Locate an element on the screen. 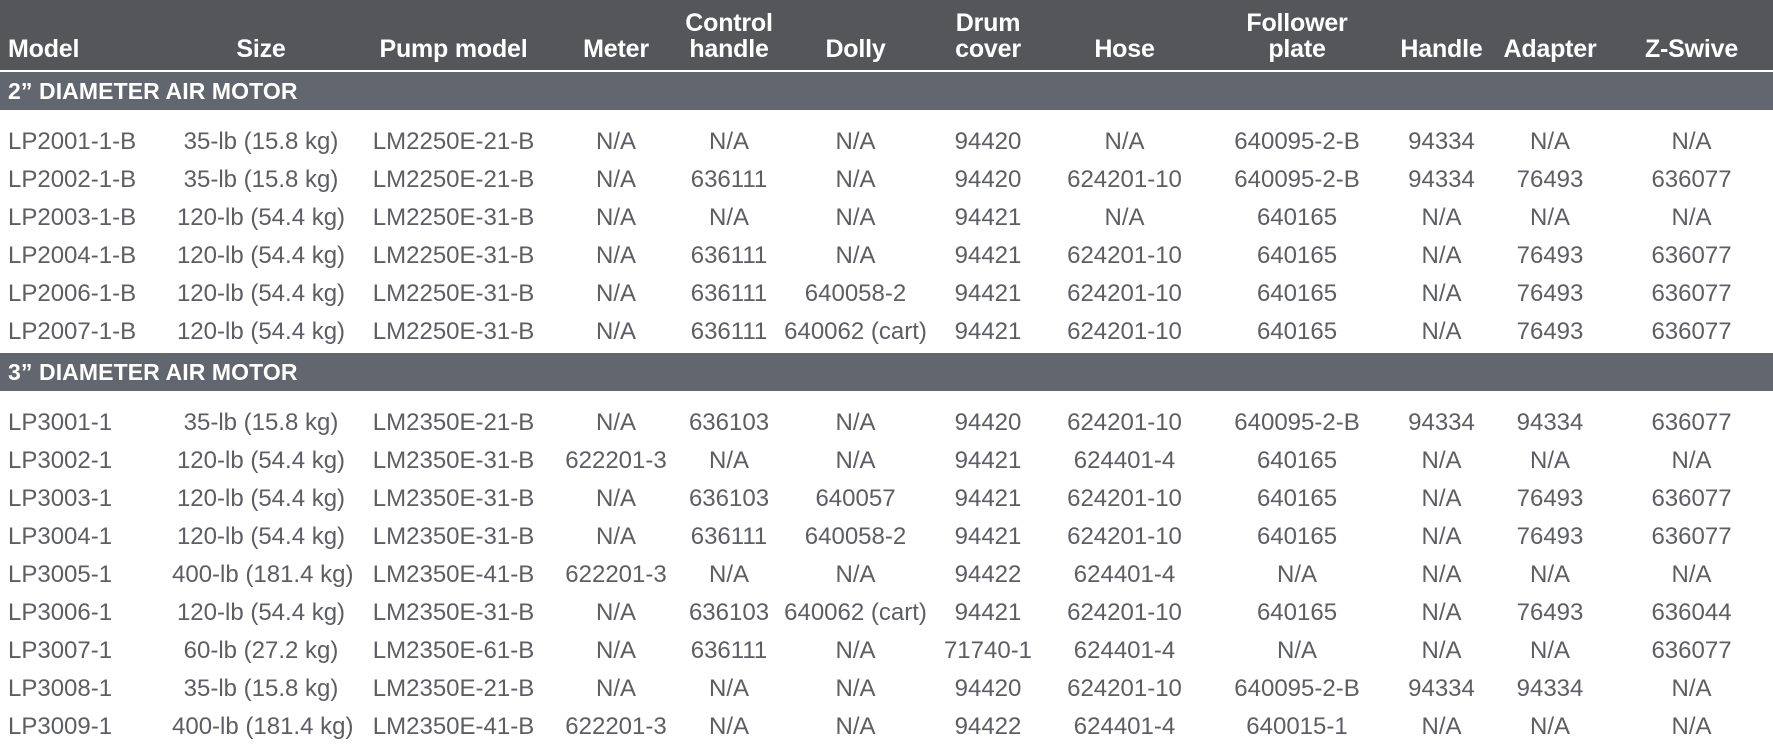 The height and width of the screenshot is (746, 1773). cell-model: LP2007-1-B is located at coordinates (86, 332).